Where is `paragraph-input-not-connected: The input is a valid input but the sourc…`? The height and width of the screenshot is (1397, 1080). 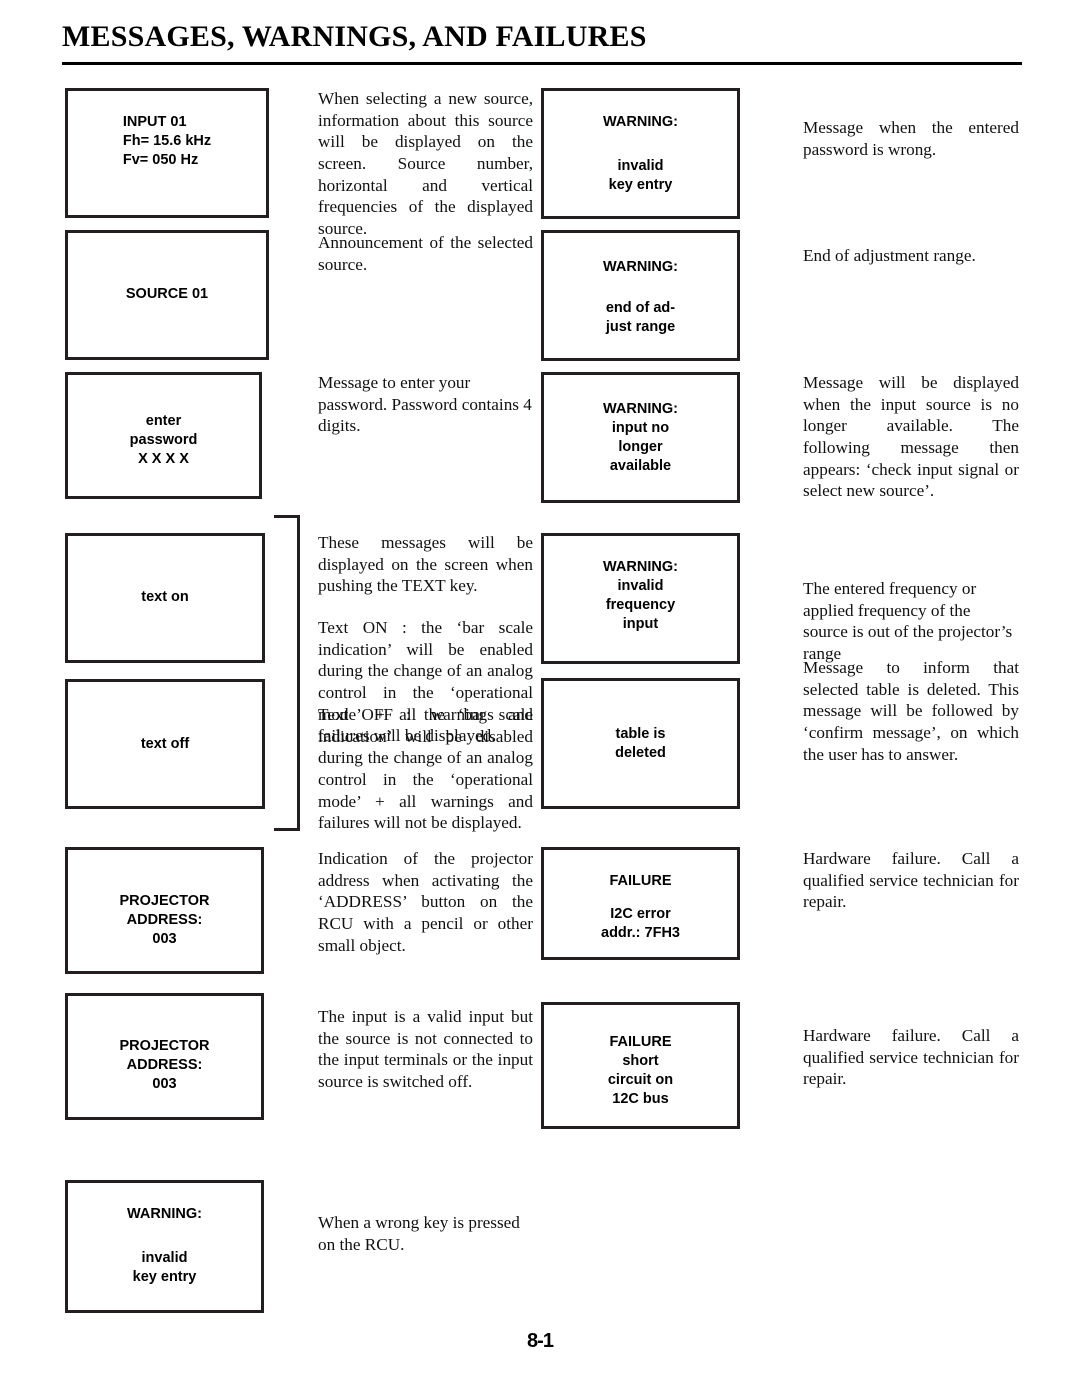 paragraph-input-not-connected: The input is a valid input but the sourc… is located at coordinates (425, 1049).